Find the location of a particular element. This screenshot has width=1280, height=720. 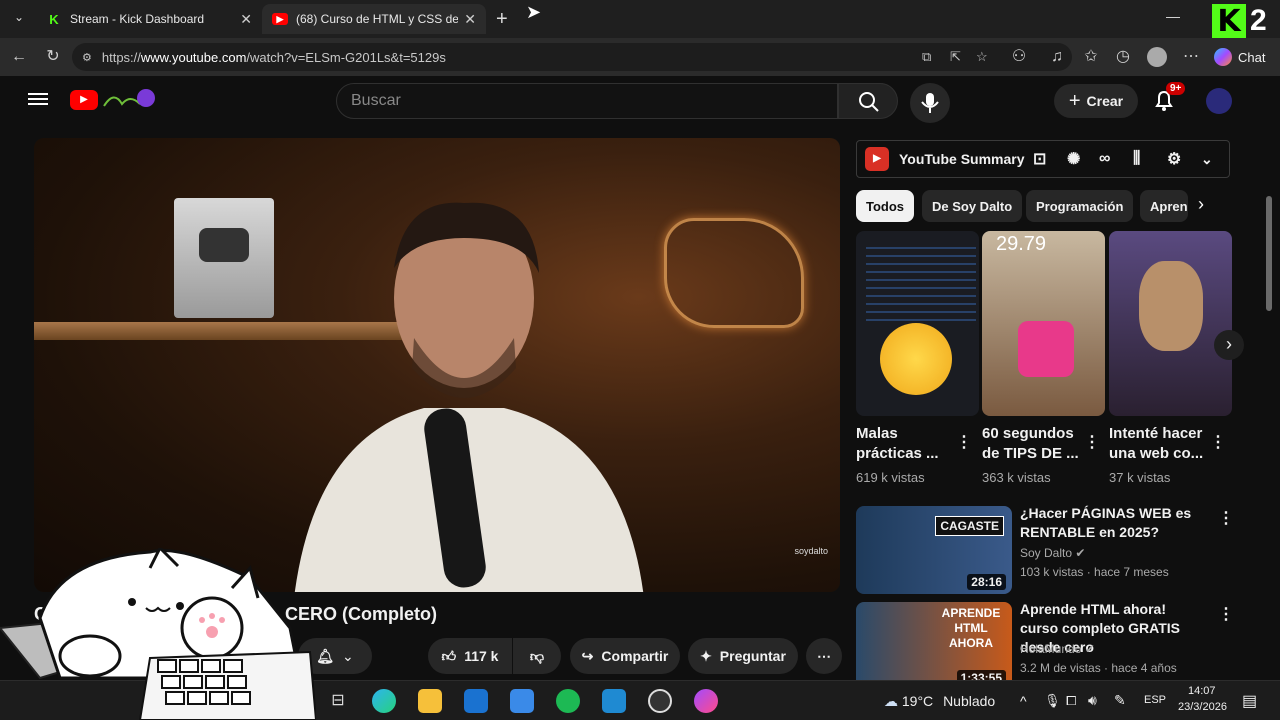

youtube-summary-extension: ▶ YouTube Summary ⊡ ✺ ∞ ⫼ ⚙ ⌄ is located at coordinates (1043, 159).